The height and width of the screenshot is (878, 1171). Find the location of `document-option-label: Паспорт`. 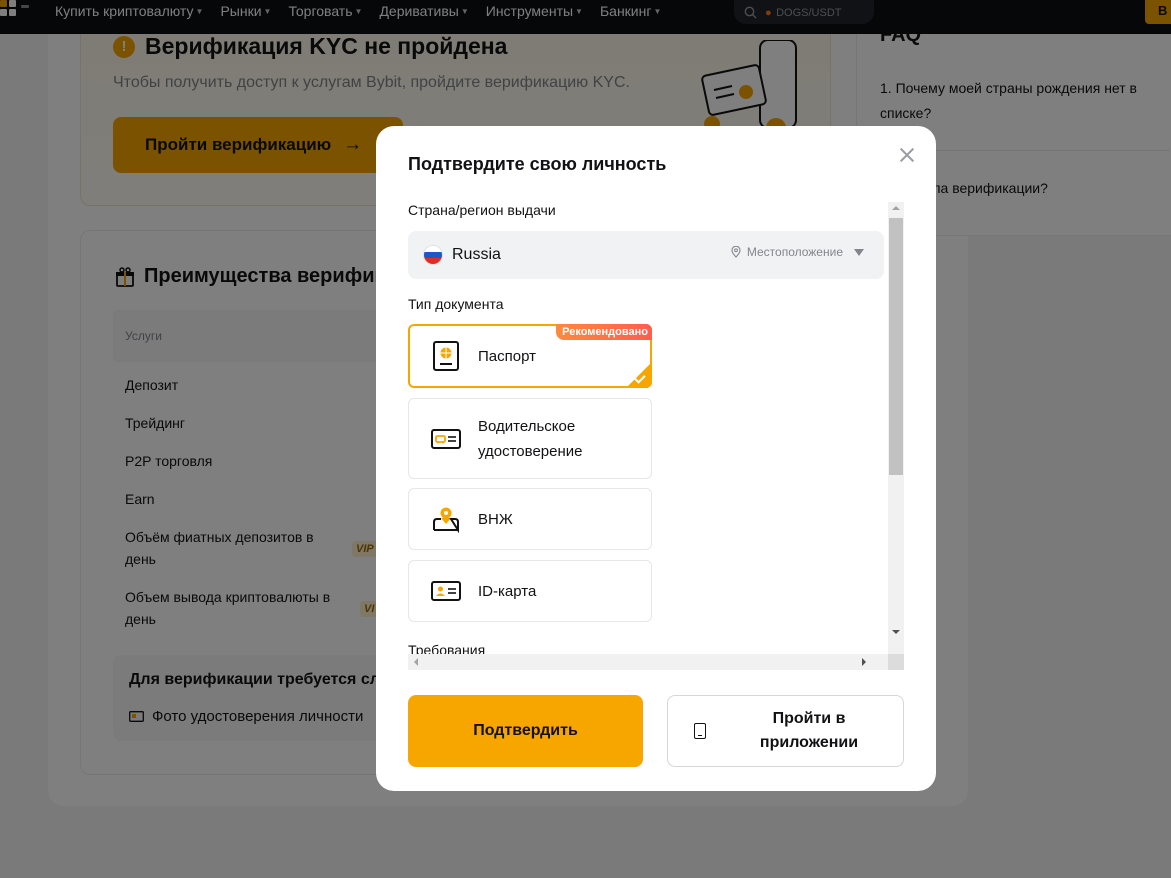

document-option-label: Паспорт is located at coordinates (507, 356).